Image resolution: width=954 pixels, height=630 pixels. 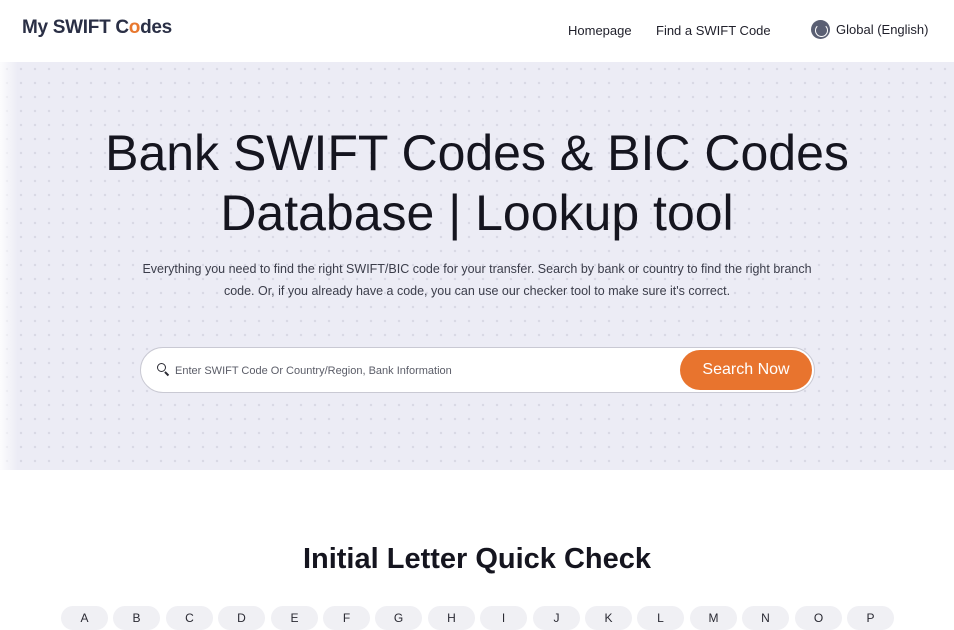 I want to click on letter-button-p: P, so click(x=870, y=618).